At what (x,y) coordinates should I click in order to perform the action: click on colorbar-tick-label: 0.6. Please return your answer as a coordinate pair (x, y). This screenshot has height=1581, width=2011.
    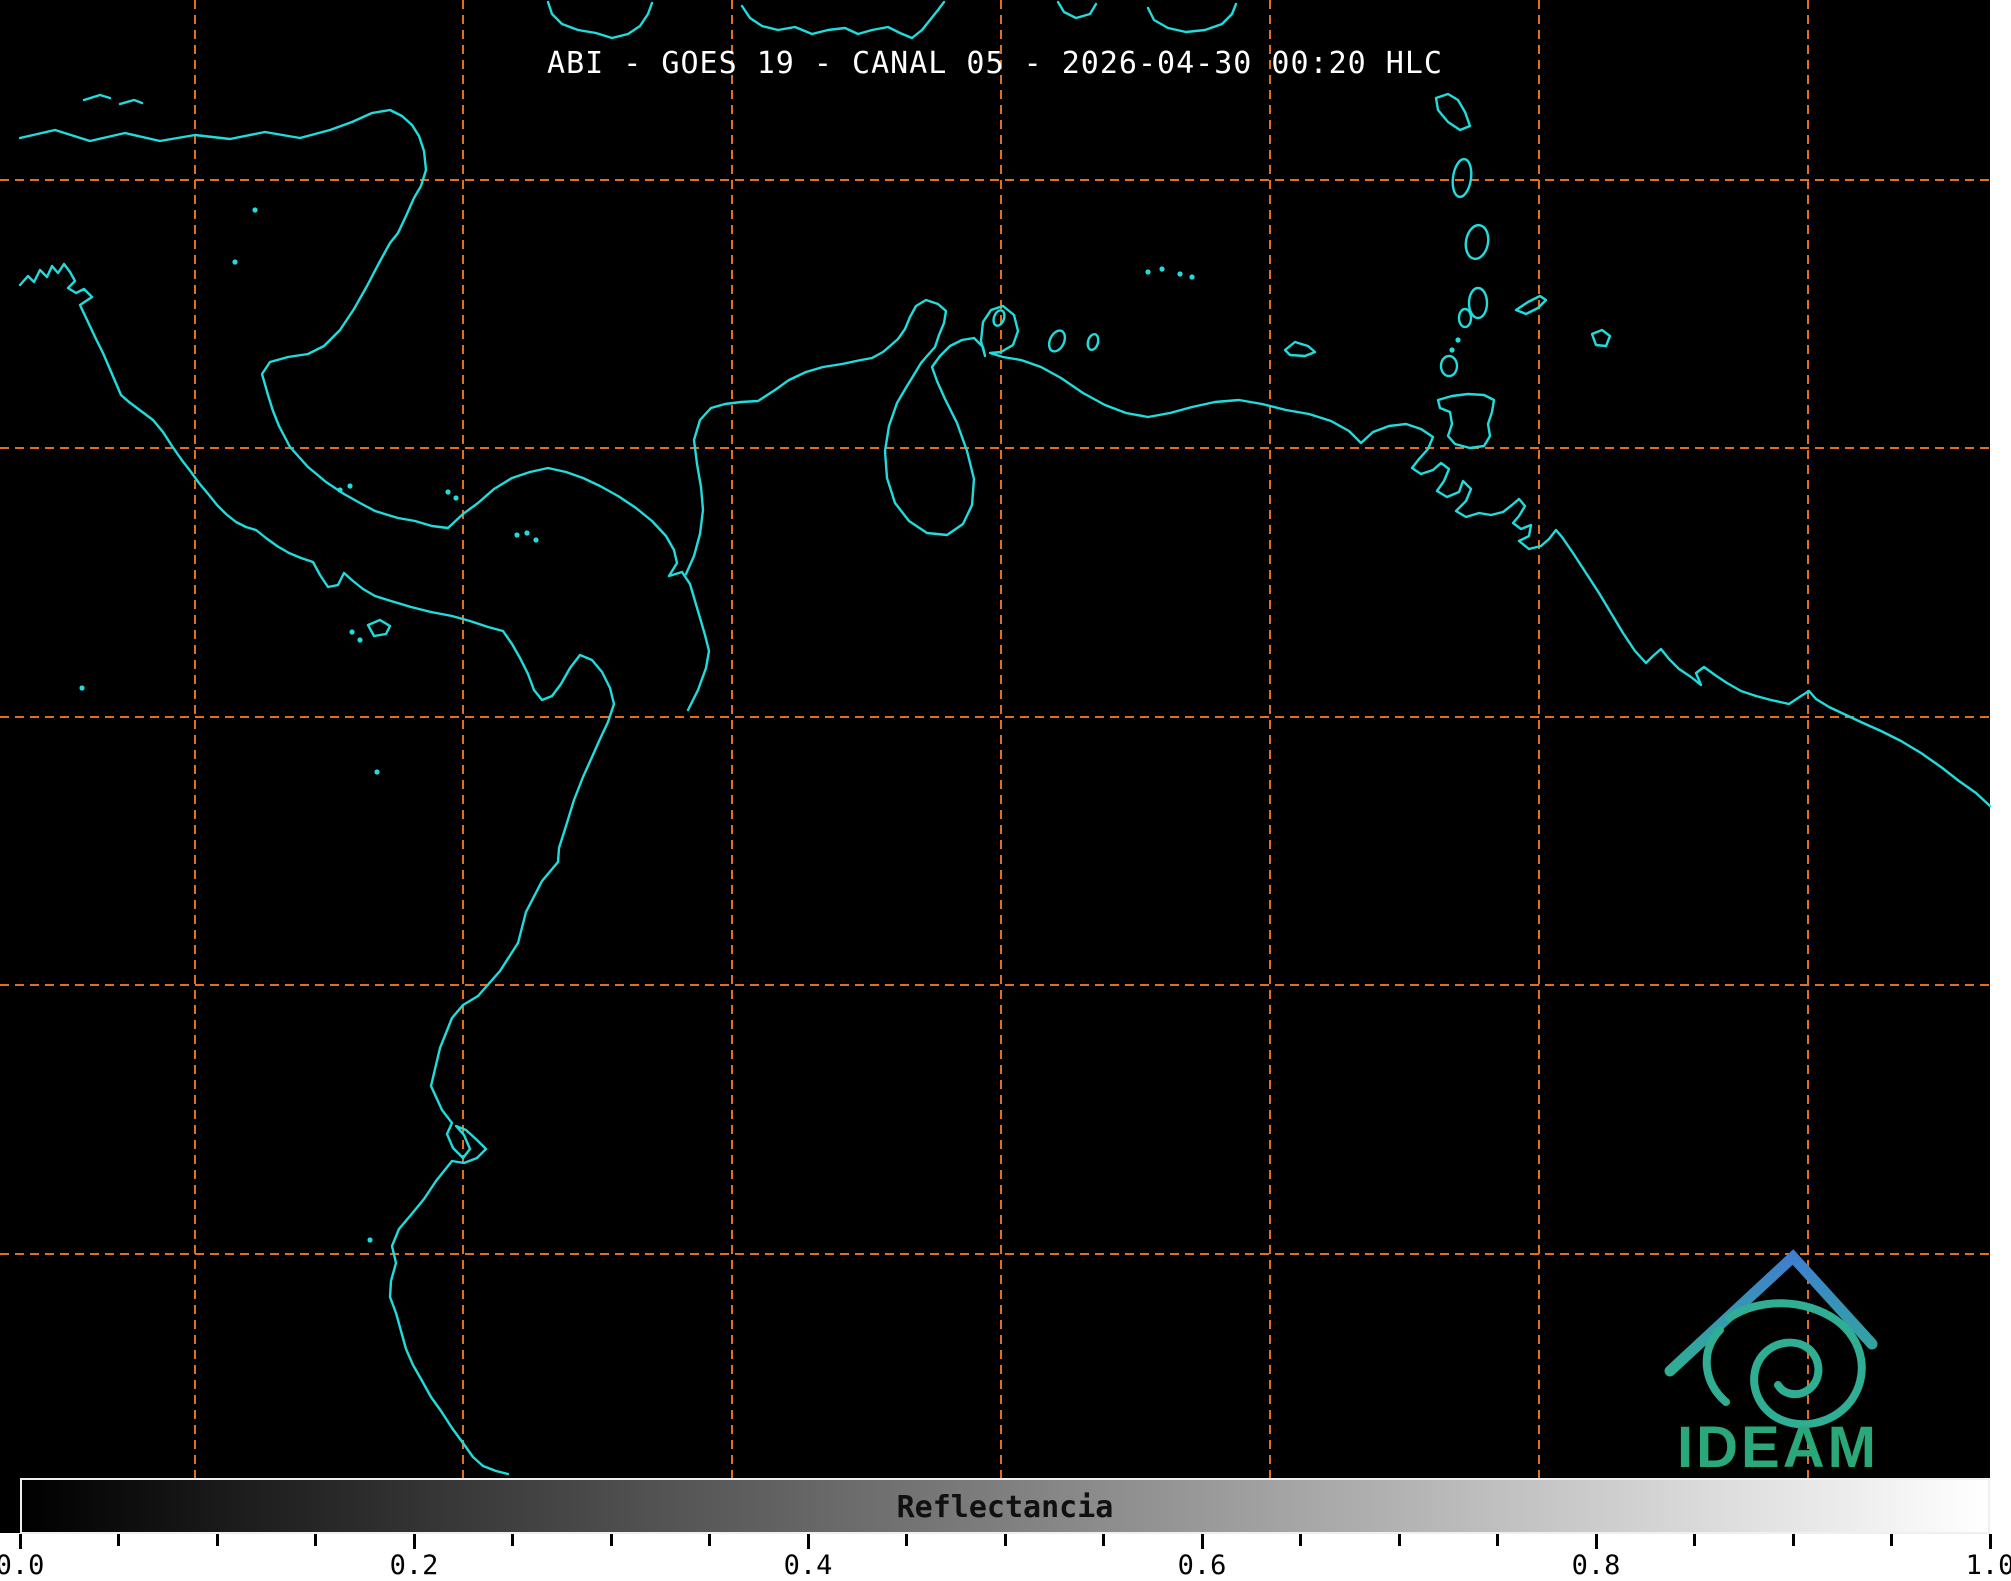
    Looking at the image, I should click on (1202, 1565).